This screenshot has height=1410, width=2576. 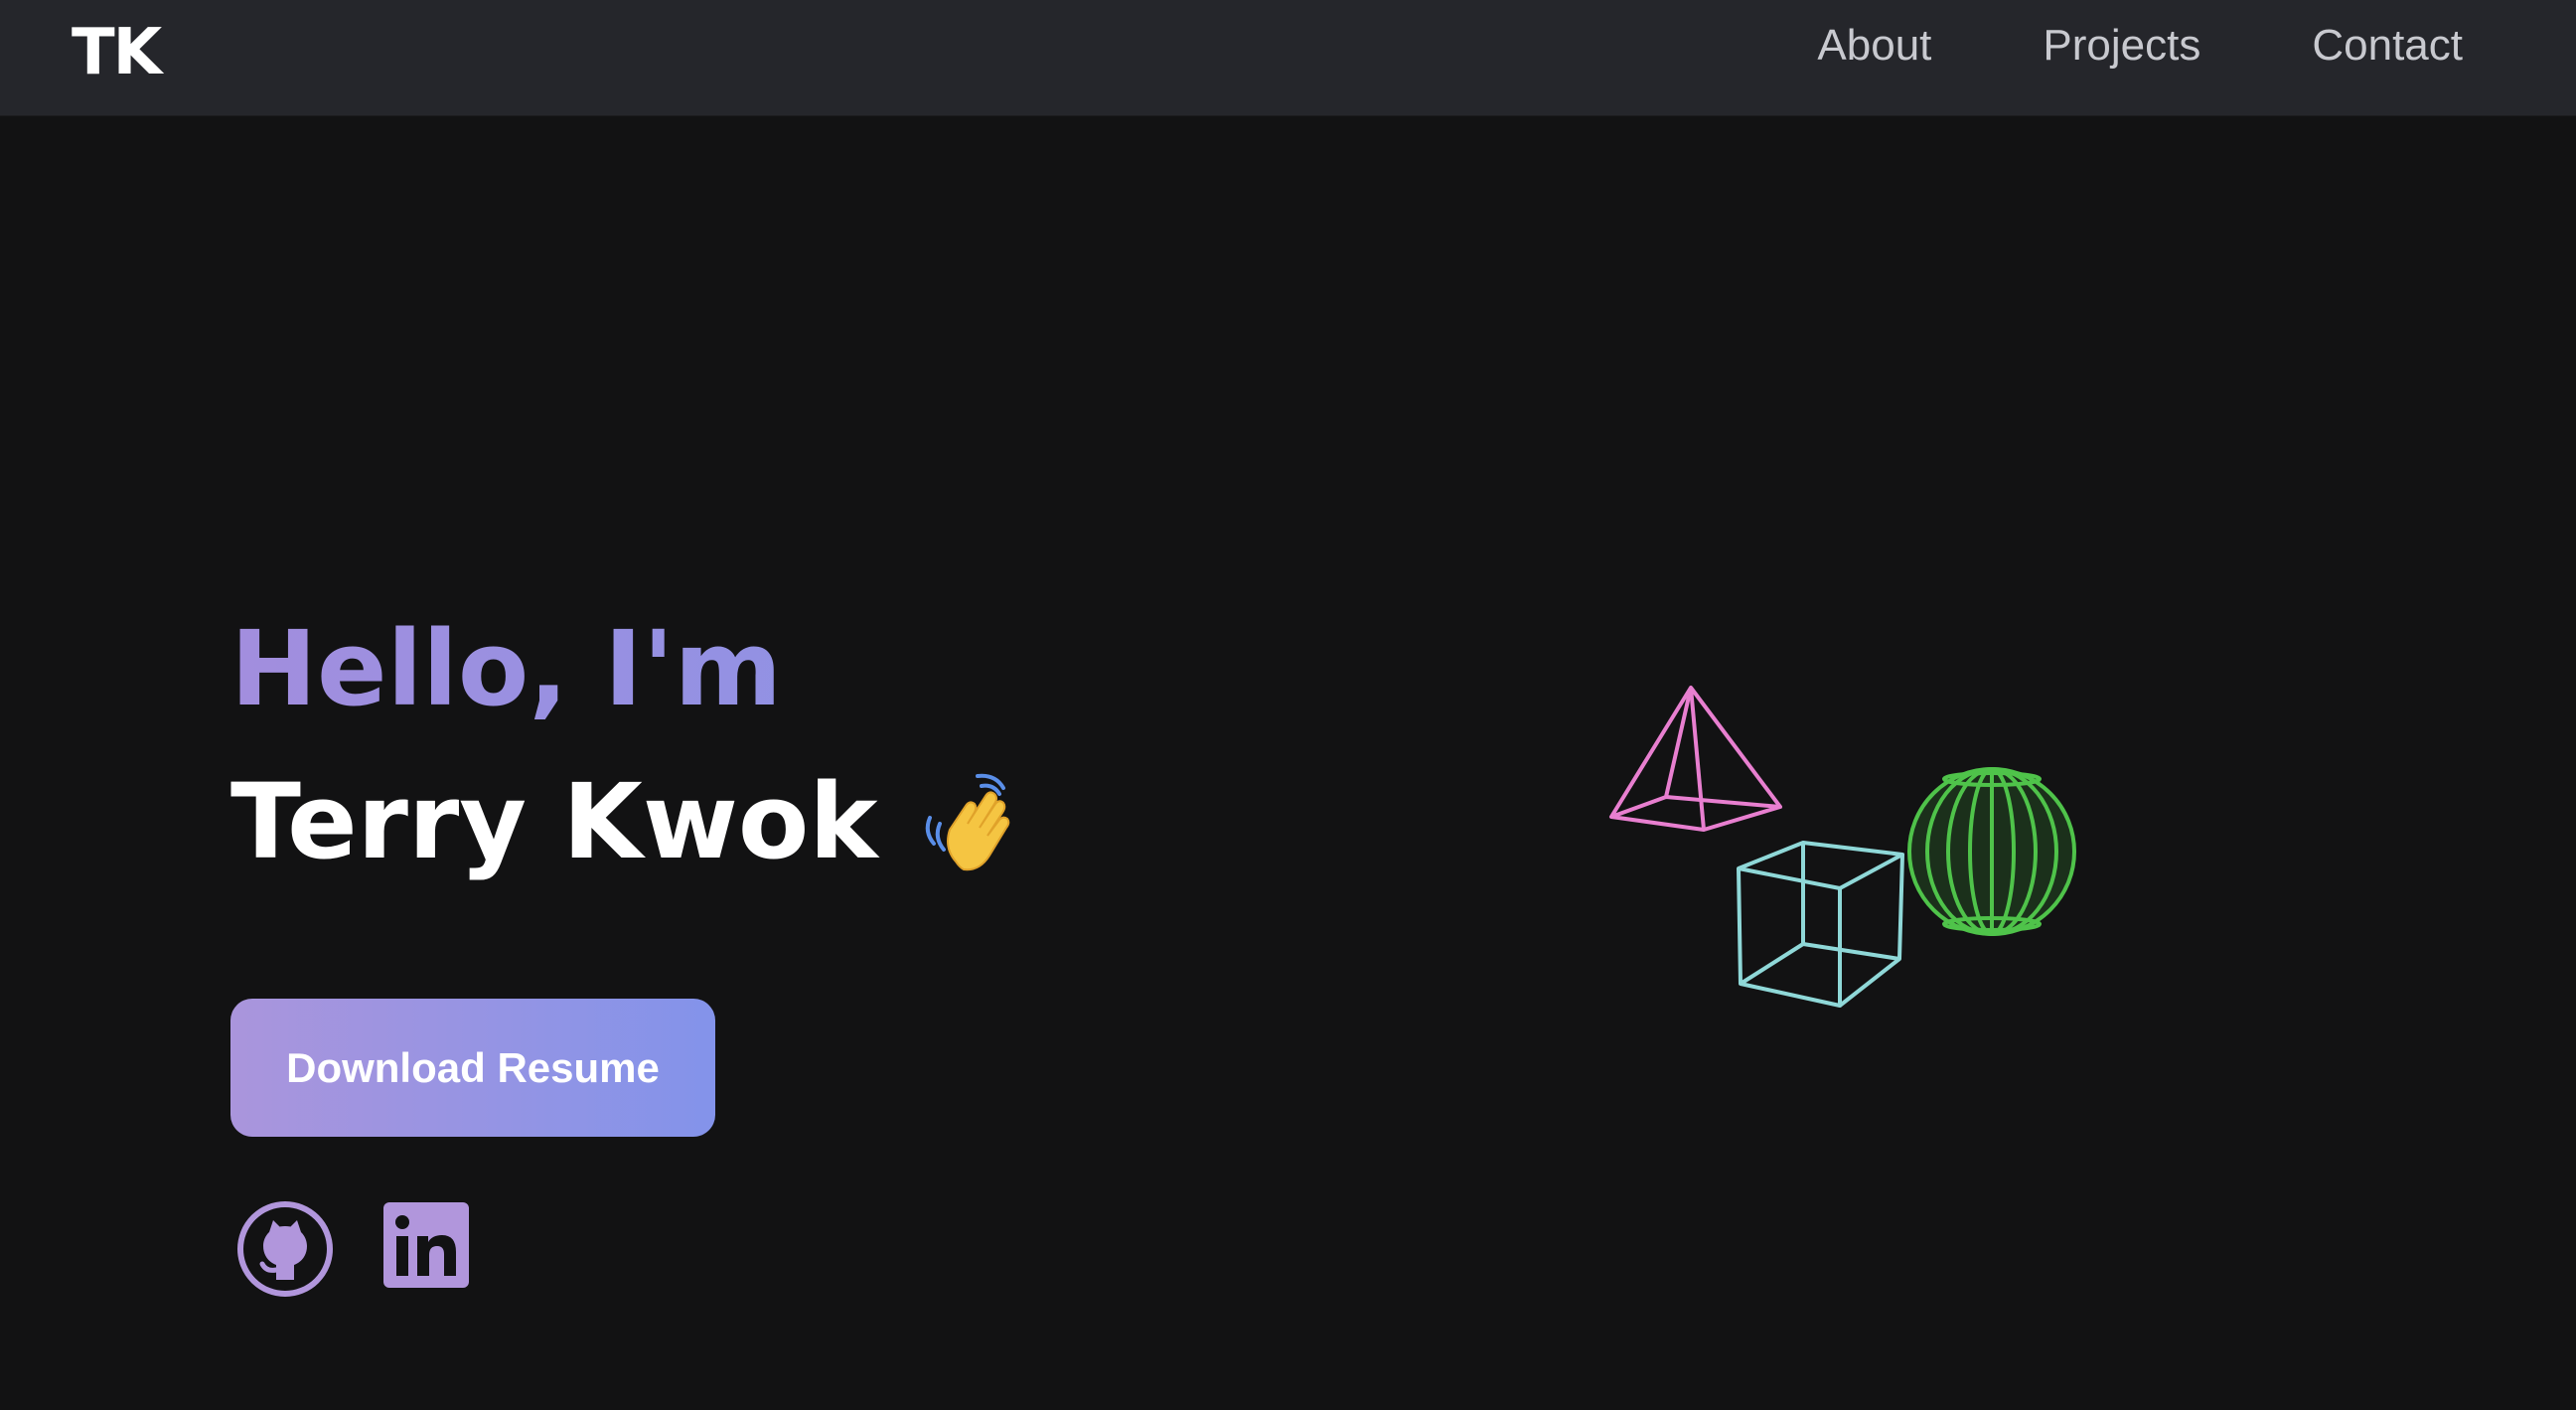 What do you see at coordinates (632, 745) in the screenshot?
I see `hero-intro: Hello, I'm Terry Kwok` at bounding box center [632, 745].